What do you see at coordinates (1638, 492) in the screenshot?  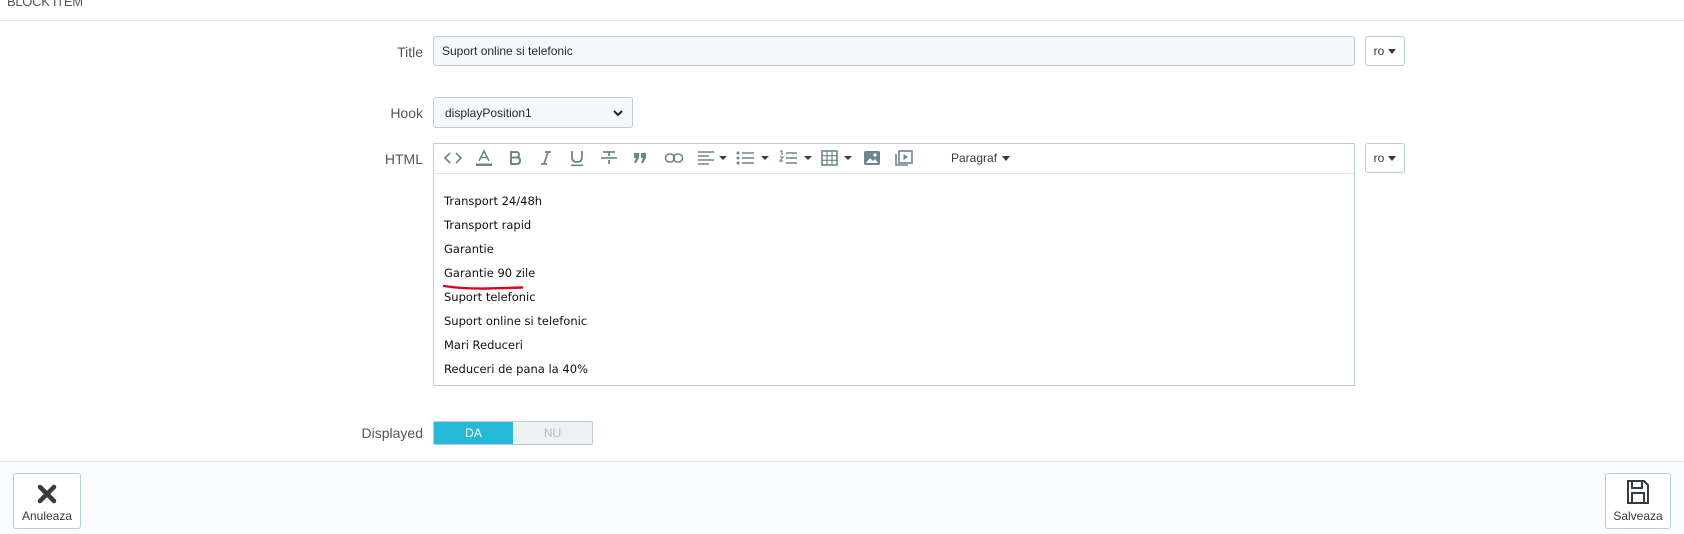 I see `save-icon` at bounding box center [1638, 492].